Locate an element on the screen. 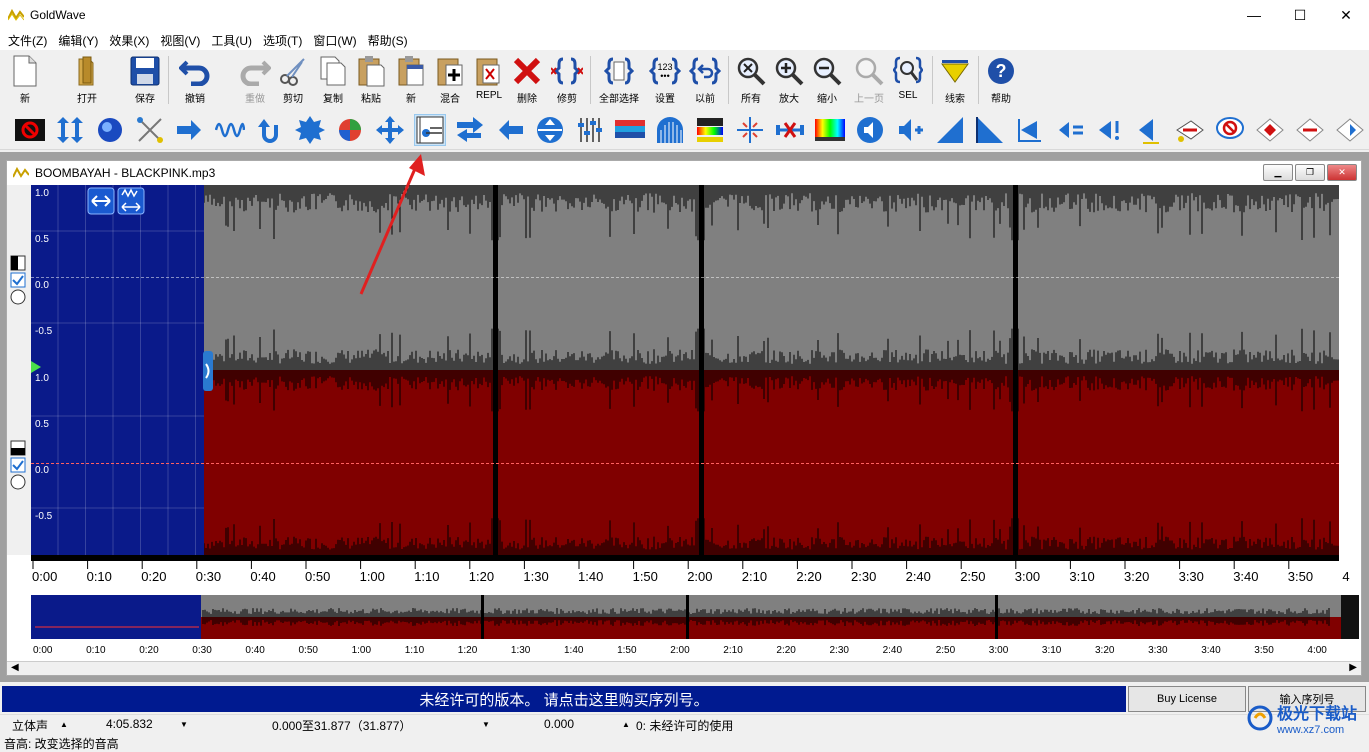  save-button: 保存 is located at coordinates (145, 81).